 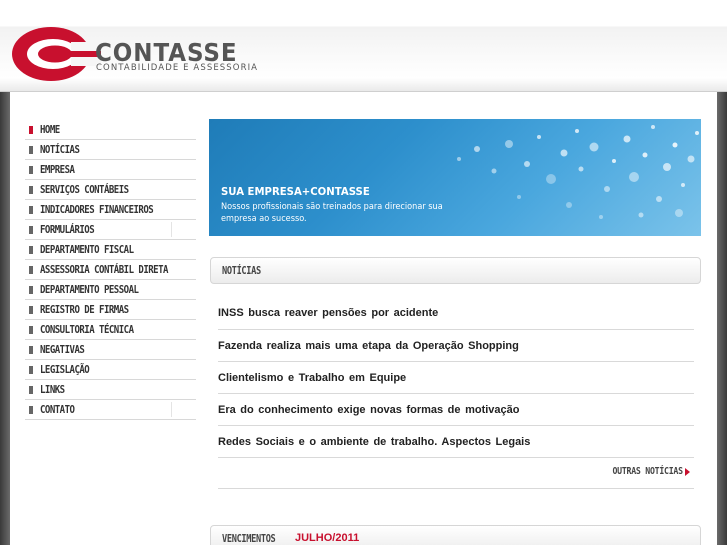 I want to click on sidebar-item-assessoria-contabil-direta: ASSESSORIA CONTÁBIL DIRETA, so click(x=110, y=270).